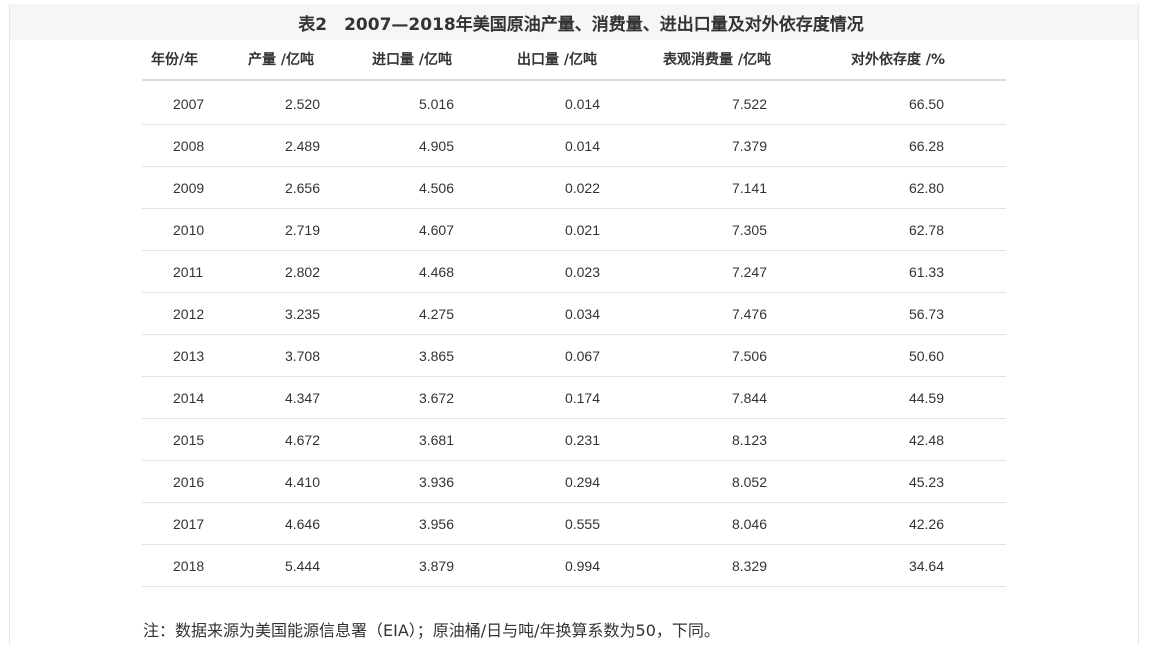 The height and width of the screenshot is (645, 1153). Describe the element at coordinates (926, 524) in the screenshot. I see `cell-dependency: 42.26` at that location.